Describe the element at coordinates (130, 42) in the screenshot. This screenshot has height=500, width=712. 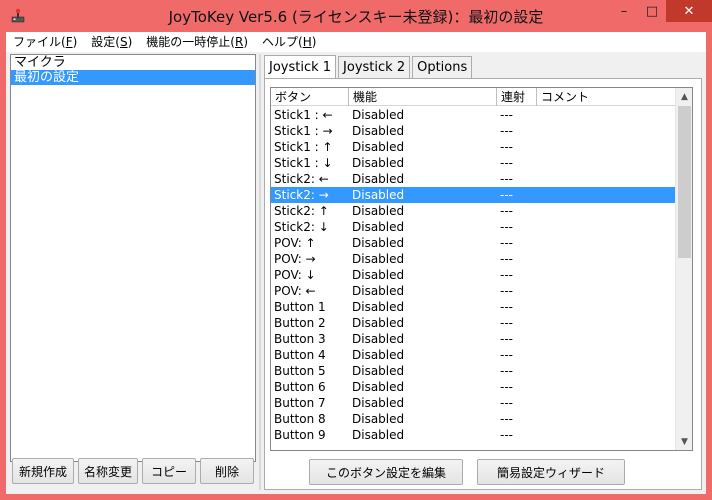
I see `menu-settings-tail: )` at that location.